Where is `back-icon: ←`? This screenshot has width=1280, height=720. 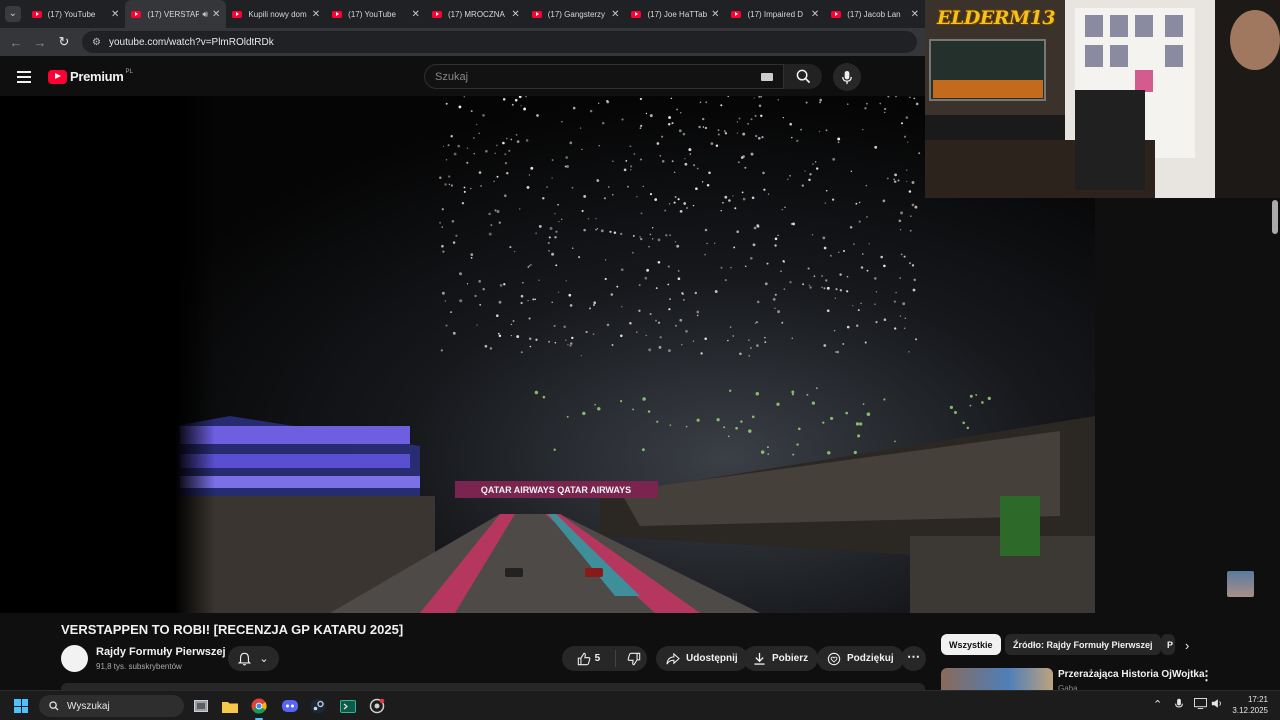
back-icon: ← is located at coordinates (16, 42).